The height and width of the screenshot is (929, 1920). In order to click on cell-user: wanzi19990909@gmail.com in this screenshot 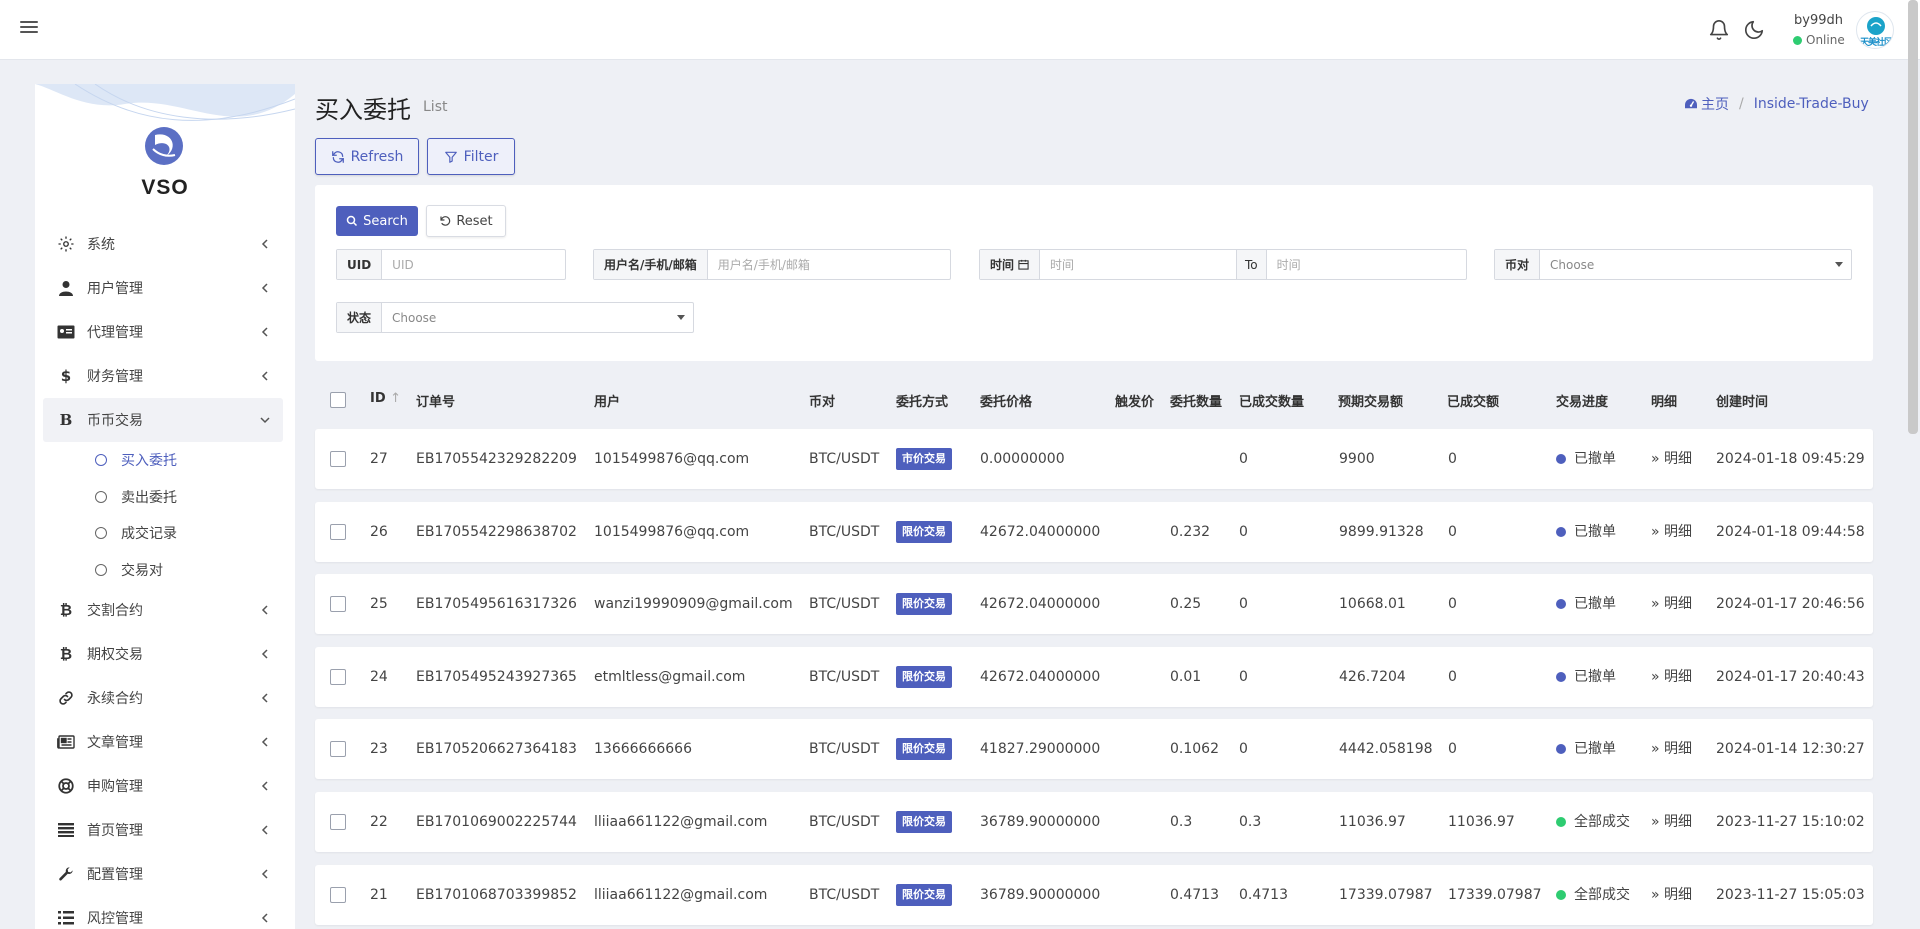, I will do `click(693, 604)`.